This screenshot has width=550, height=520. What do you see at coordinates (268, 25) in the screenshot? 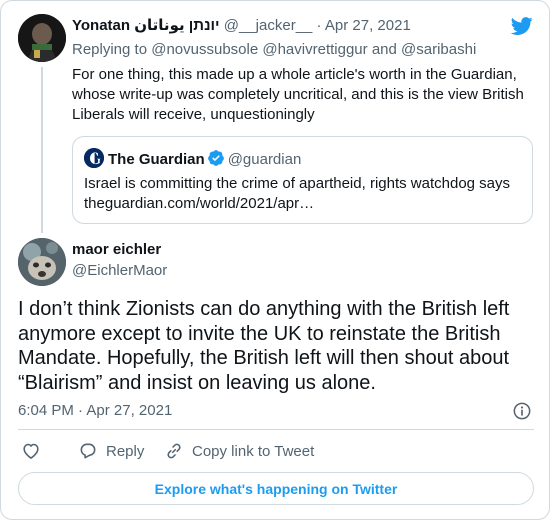
I see `author-handle: @__jacker__` at bounding box center [268, 25].